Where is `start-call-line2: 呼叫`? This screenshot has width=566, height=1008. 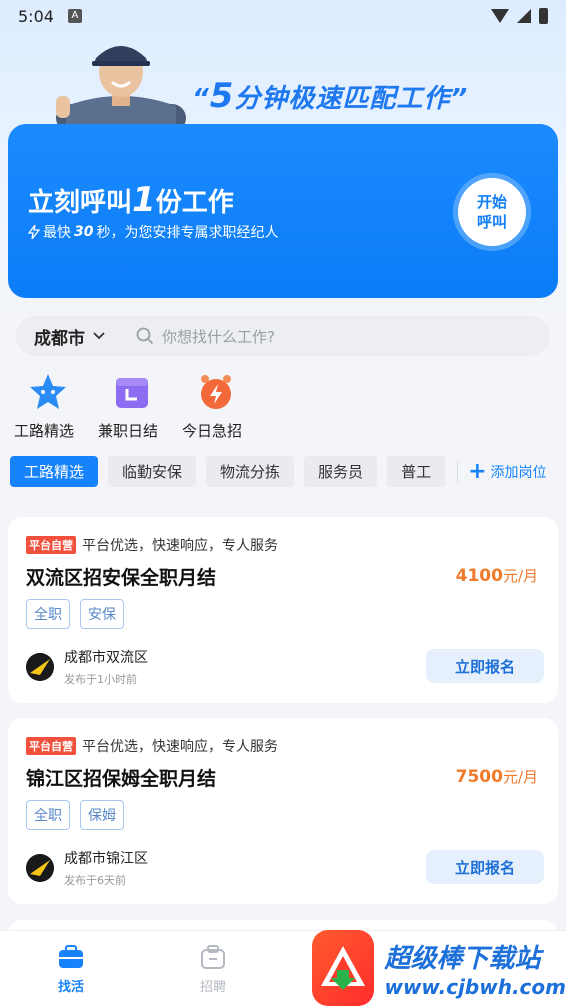
start-call-line2: 呼叫 is located at coordinates (491, 222).